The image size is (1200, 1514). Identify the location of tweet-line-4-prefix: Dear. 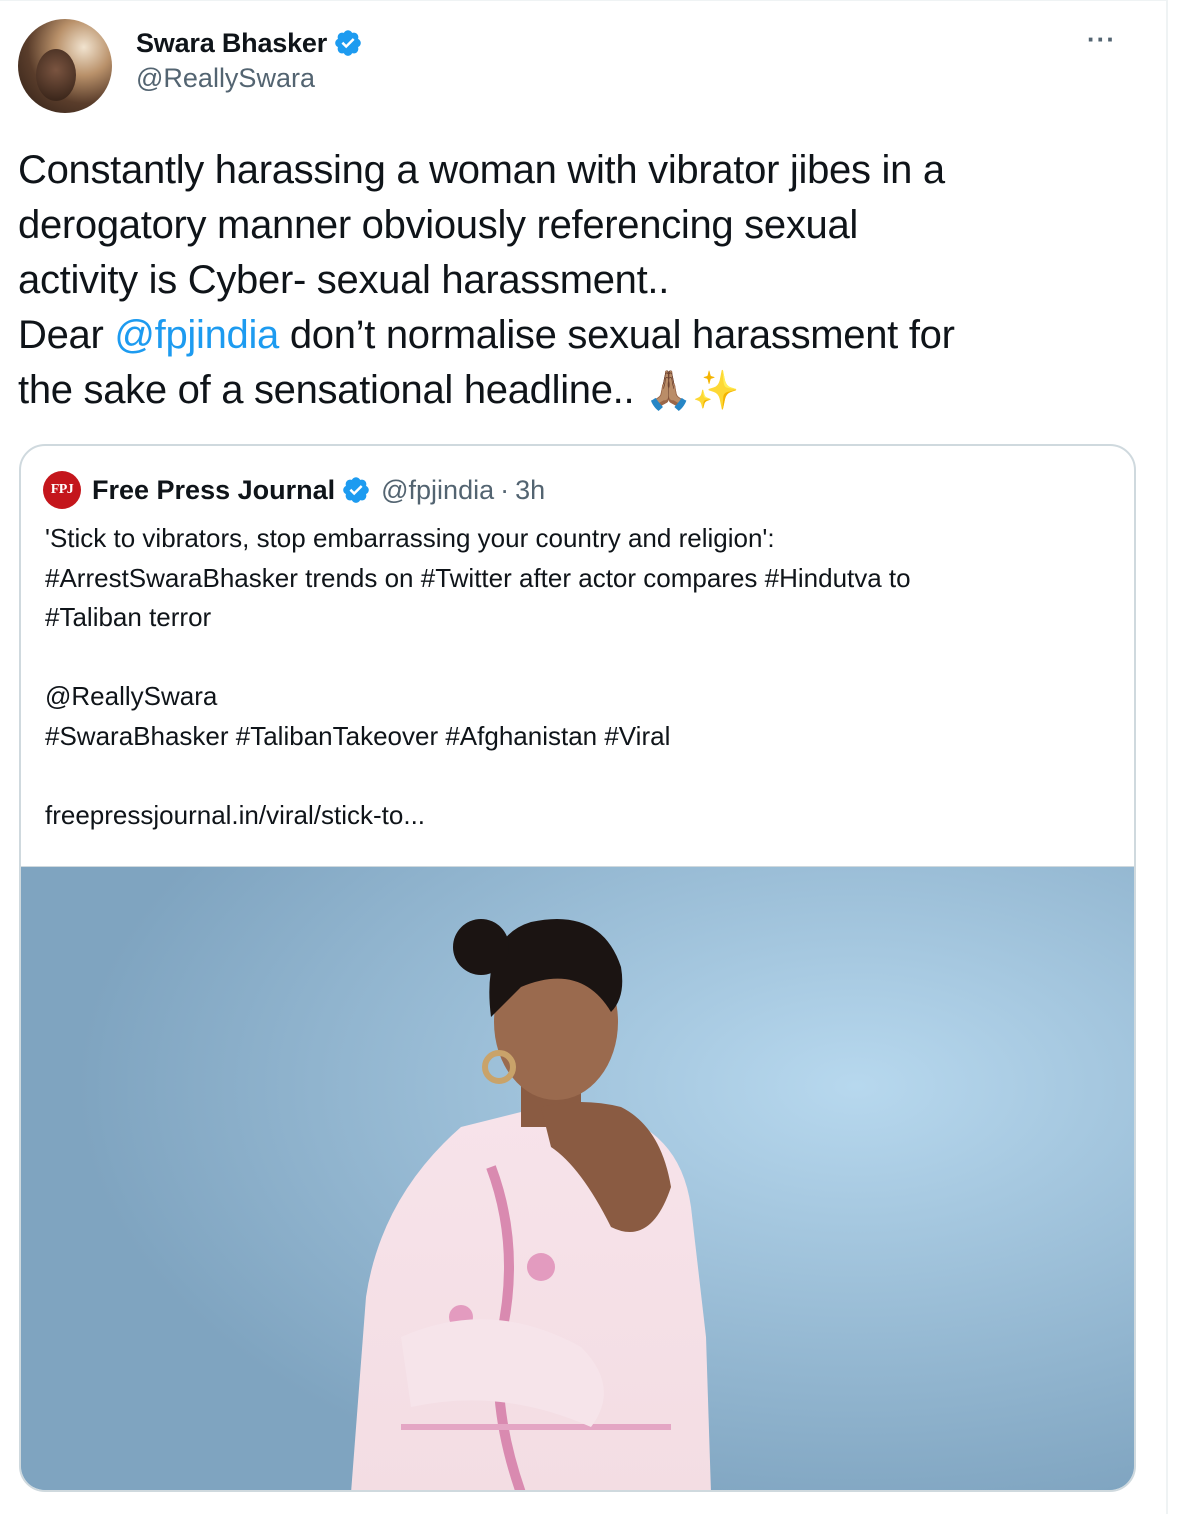
(66, 335).